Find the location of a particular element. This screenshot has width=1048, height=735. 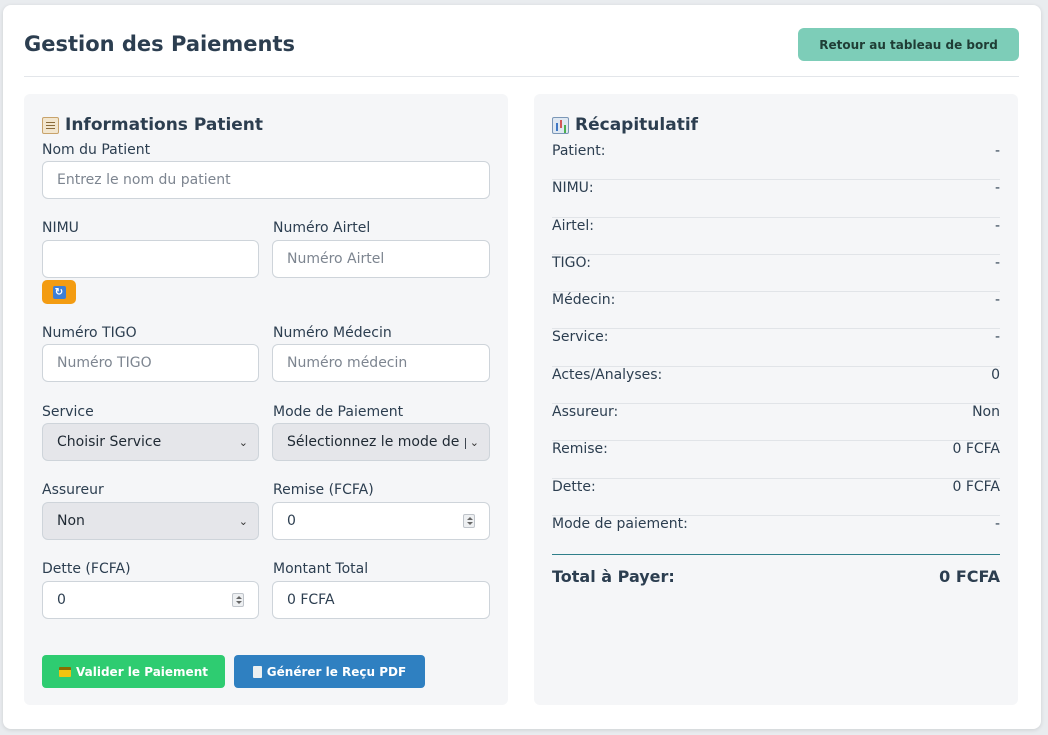

document-icon is located at coordinates (257, 671).